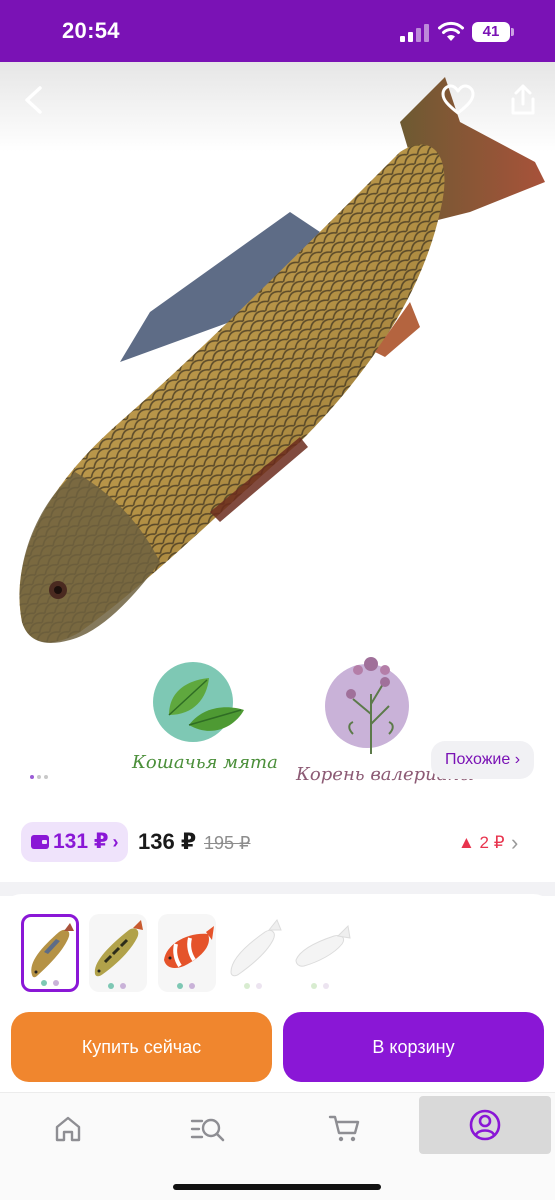 This screenshot has width=555, height=1200. What do you see at coordinates (481, 843) in the screenshot?
I see `price-change: ▲ 2 ₽` at bounding box center [481, 843].